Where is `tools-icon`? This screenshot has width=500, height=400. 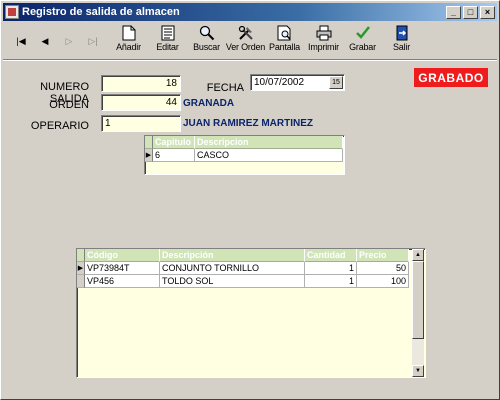
tools-icon is located at coordinates (246, 33).